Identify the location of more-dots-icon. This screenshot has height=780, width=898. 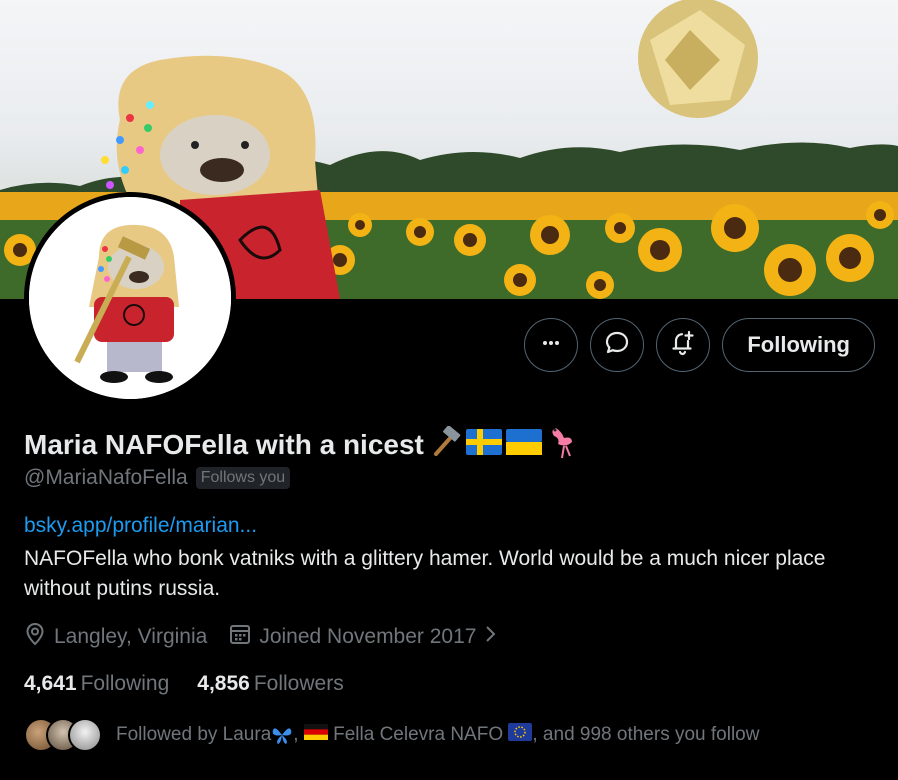
(551, 345).